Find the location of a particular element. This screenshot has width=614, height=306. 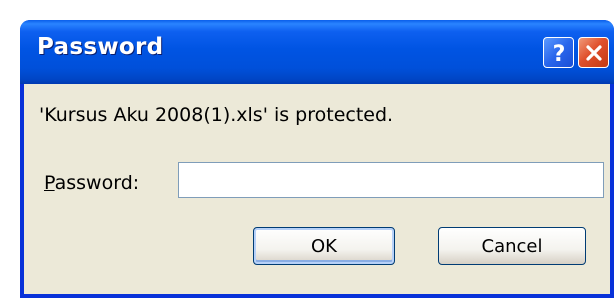

password-label-rest: assword: is located at coordinates (97, 183).